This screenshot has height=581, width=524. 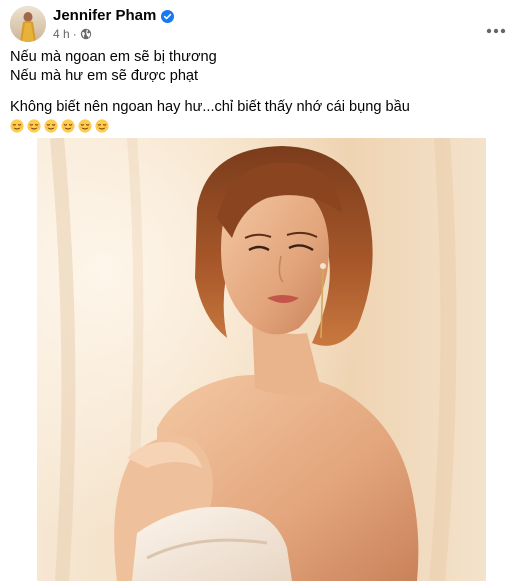 I want to click on globe-icon, so click(x=86, y=34).